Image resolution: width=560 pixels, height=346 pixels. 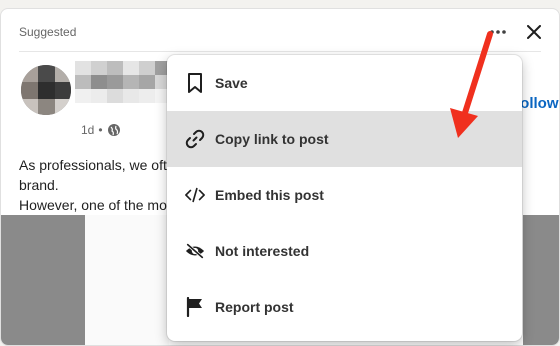 I want to click on link-icon, so click(x=195, y=139).